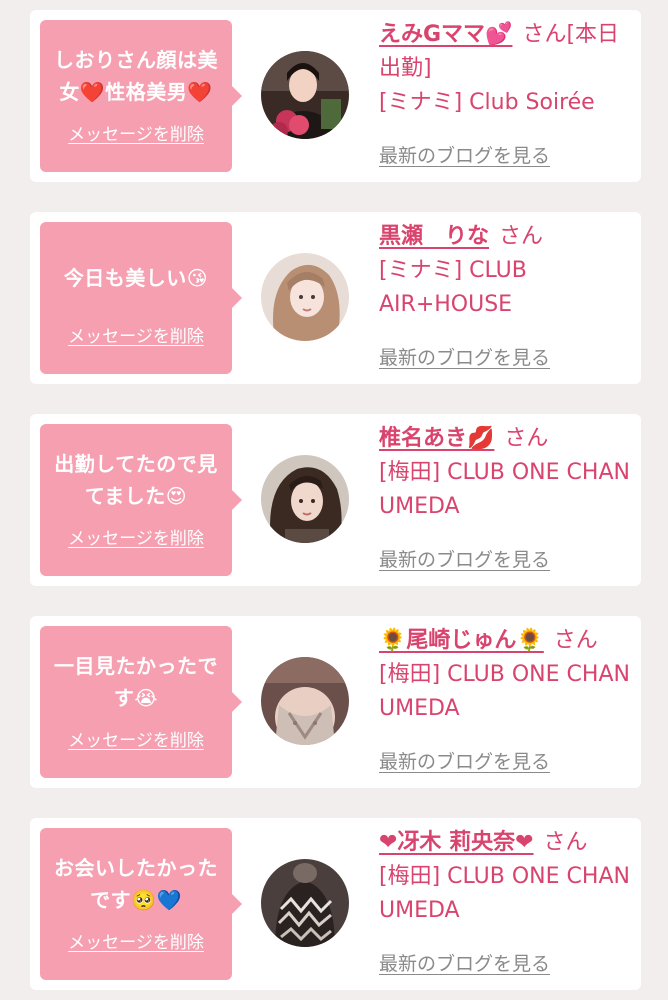 The image size is (668, 1000). I want to click on message-text: 今日も美しい😘, so click(136, 278).